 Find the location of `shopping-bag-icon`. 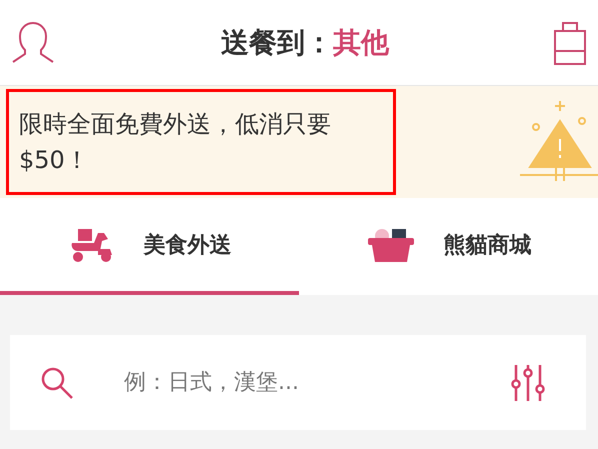

shopping-bag-icon is located at coordinates (570, 42).